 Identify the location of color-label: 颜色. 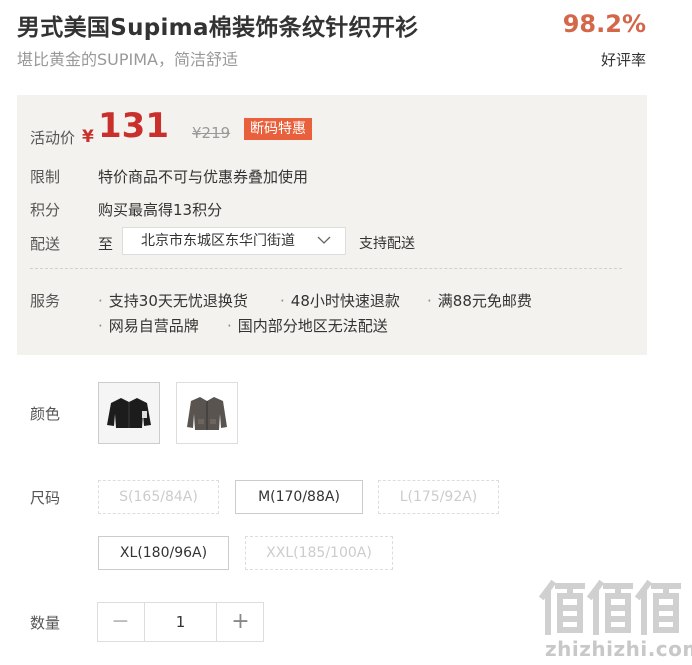
(45, 414).